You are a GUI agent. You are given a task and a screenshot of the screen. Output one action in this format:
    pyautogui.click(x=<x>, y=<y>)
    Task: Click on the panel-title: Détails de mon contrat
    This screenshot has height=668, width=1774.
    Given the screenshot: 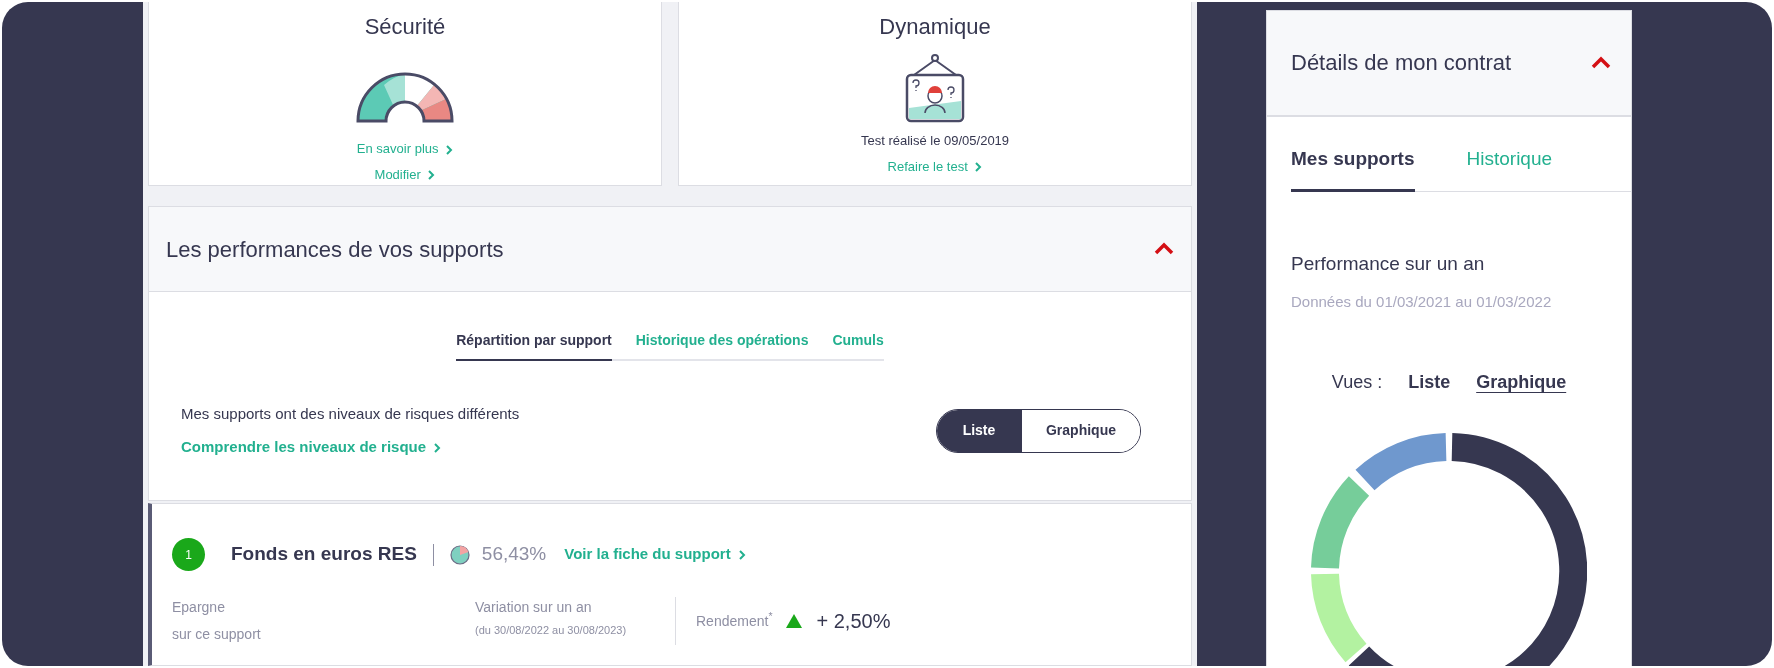 What is the action you would take?
    pyautogui.click(x=1401, y=63)
    